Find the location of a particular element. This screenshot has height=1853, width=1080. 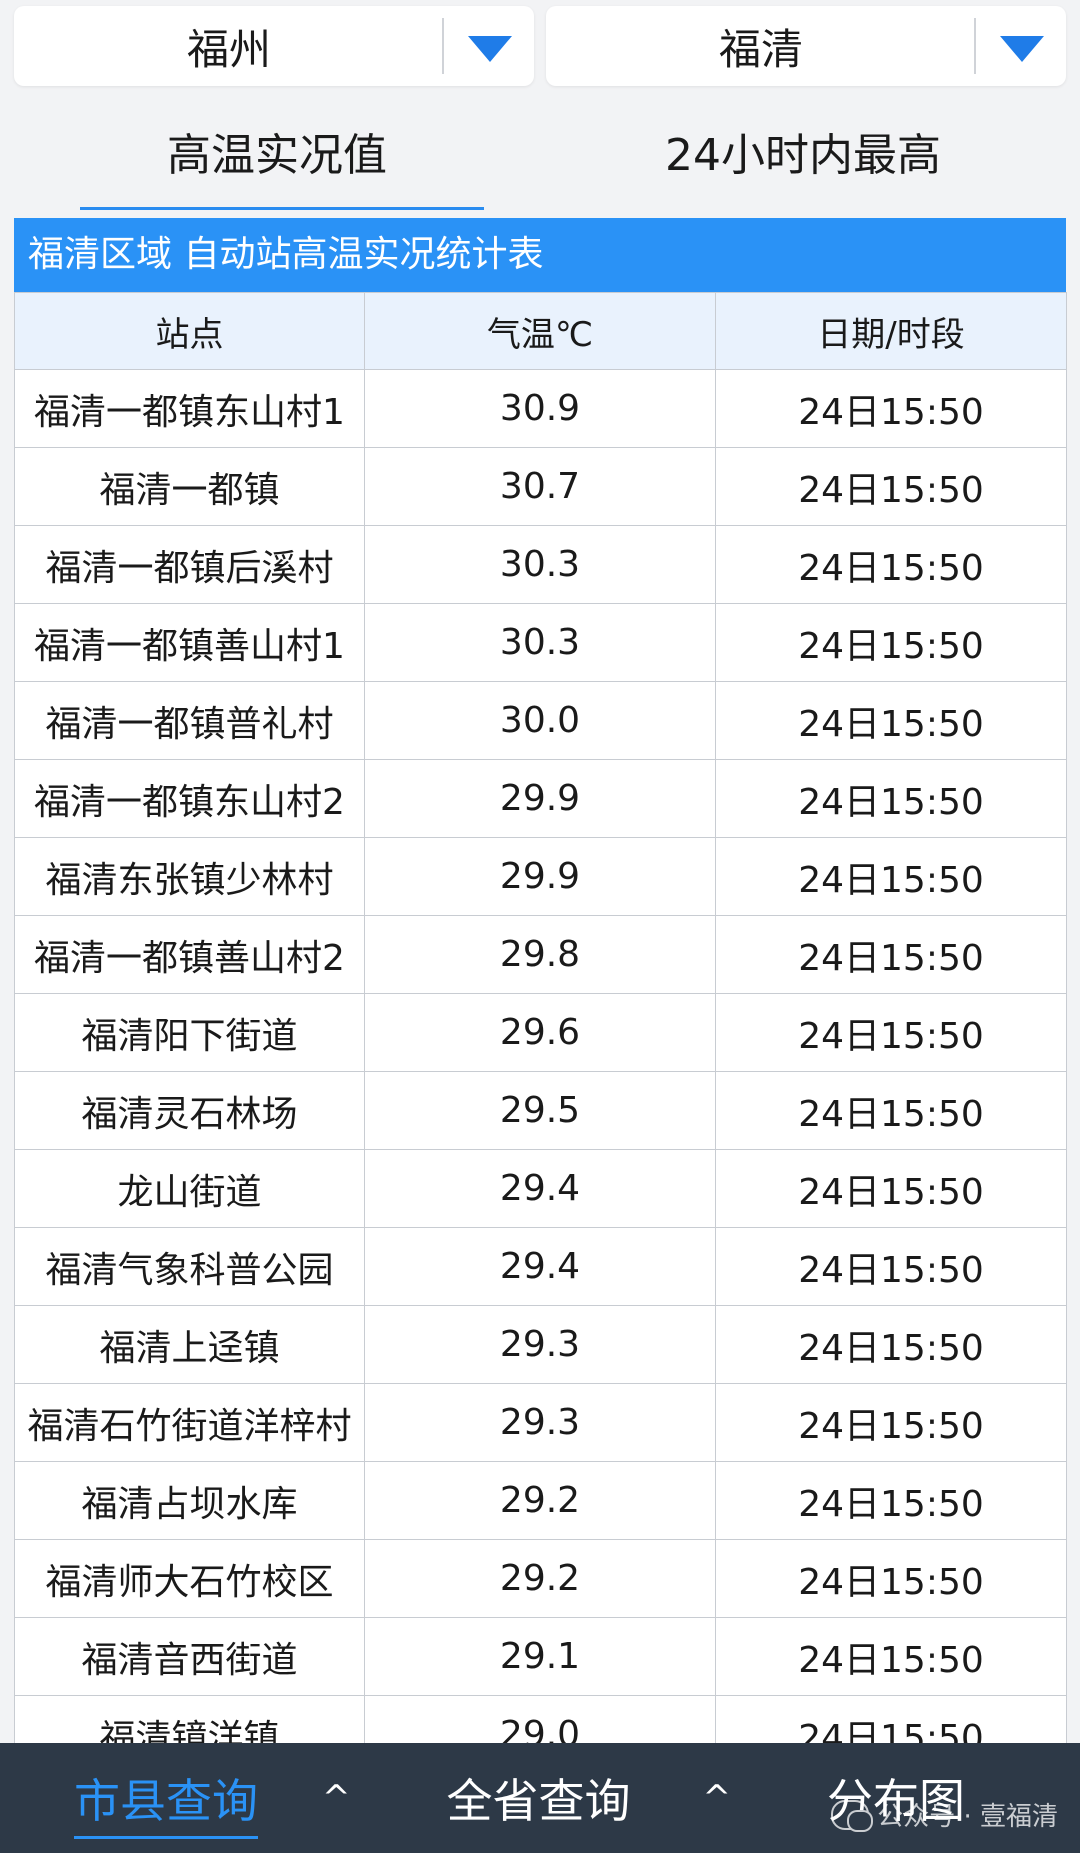

nav-province-query: 全省查询 is located at coordinates (539, 1798).